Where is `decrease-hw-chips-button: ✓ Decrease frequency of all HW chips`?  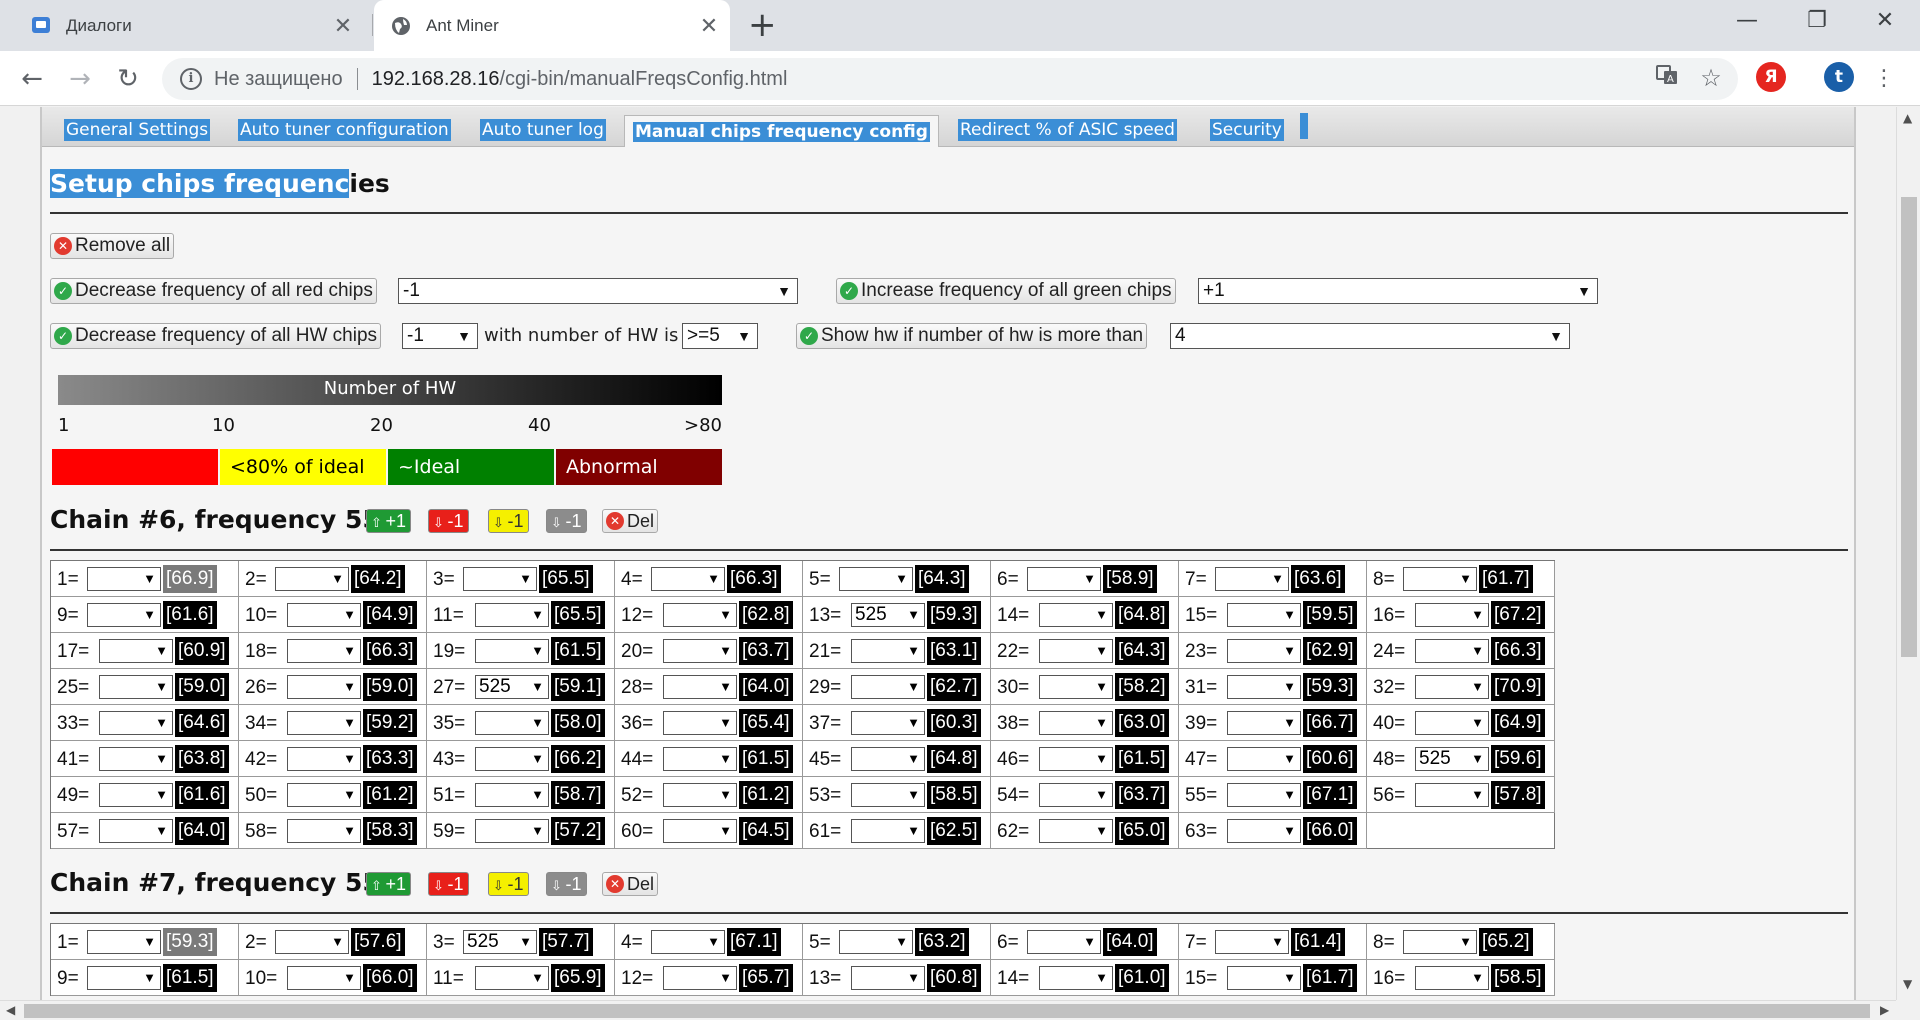
decrease-hw-chips-button: ✓ Decrease frequency of all HW chips is located at coordinates (216, 336).